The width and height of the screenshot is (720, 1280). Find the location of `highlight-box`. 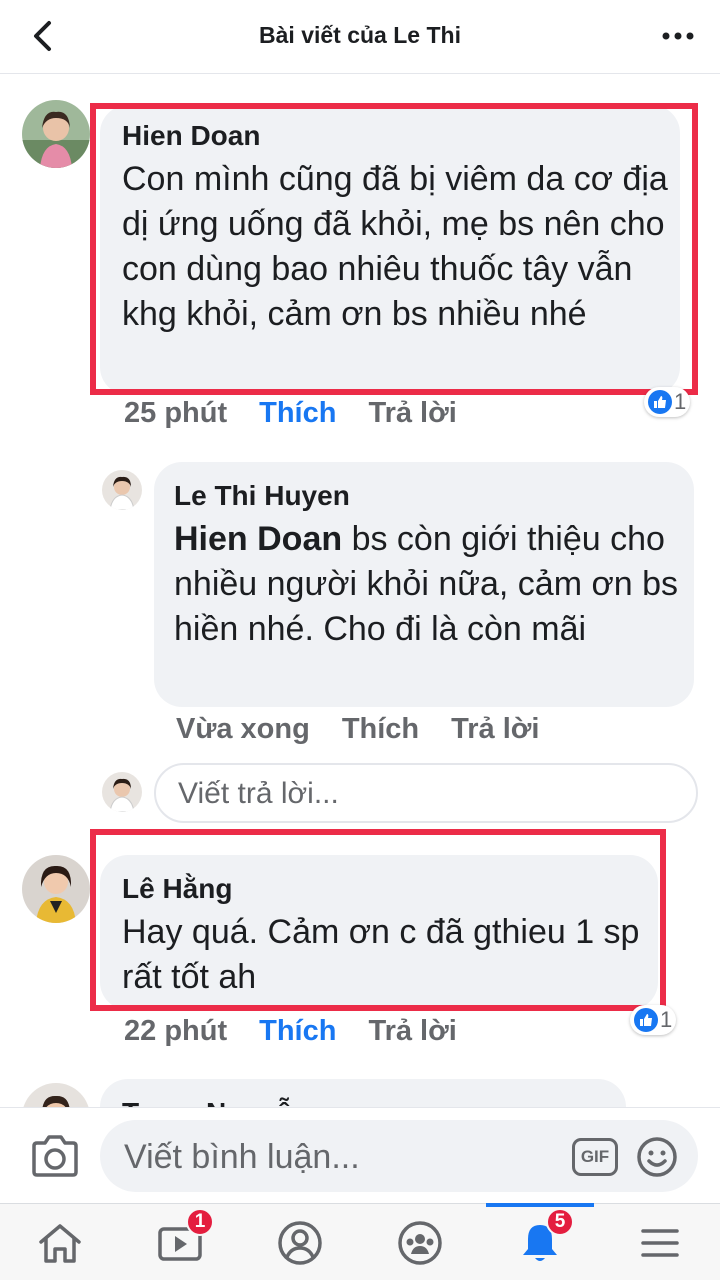

highlight-box is located at coordinates (378, 920).